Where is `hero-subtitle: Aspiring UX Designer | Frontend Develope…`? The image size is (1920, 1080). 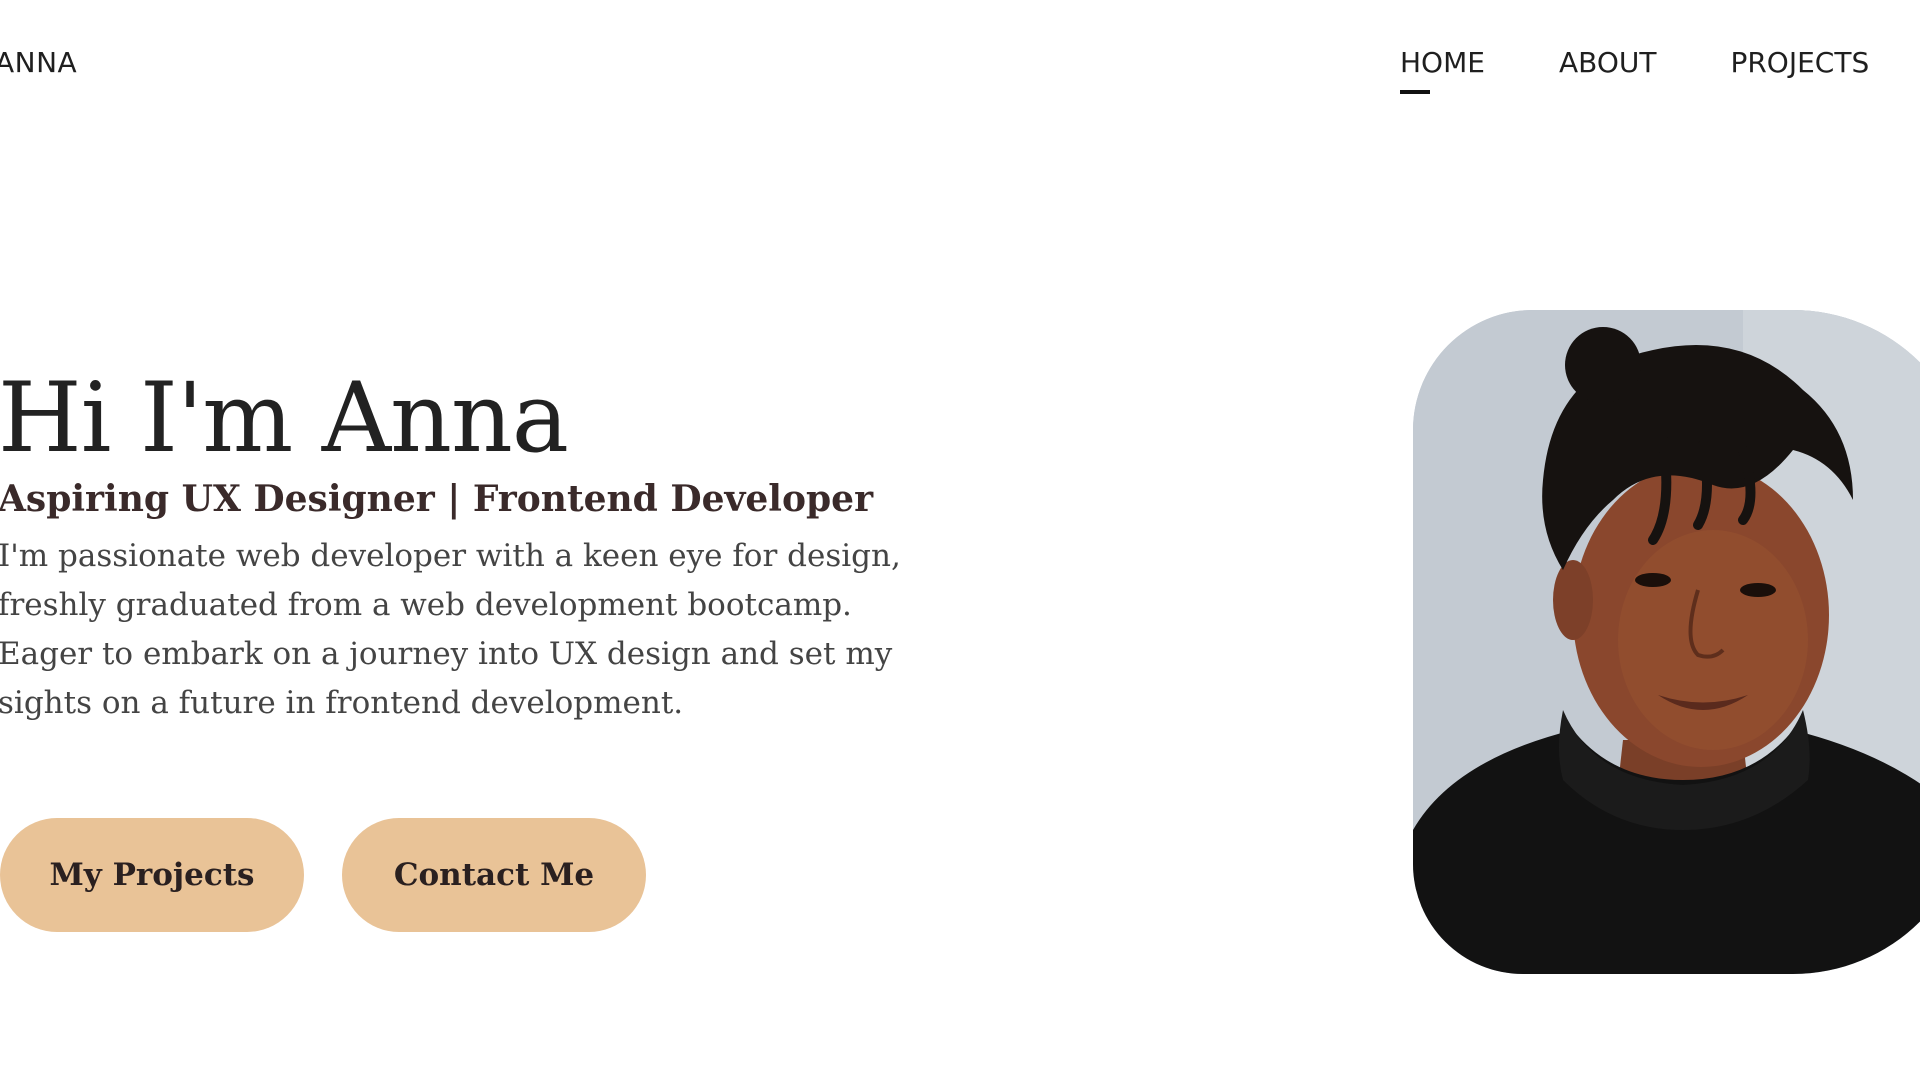
hero-subtitle: Aspiring UX Designer | Frontend Develope… is located at coordinates (437, 499).